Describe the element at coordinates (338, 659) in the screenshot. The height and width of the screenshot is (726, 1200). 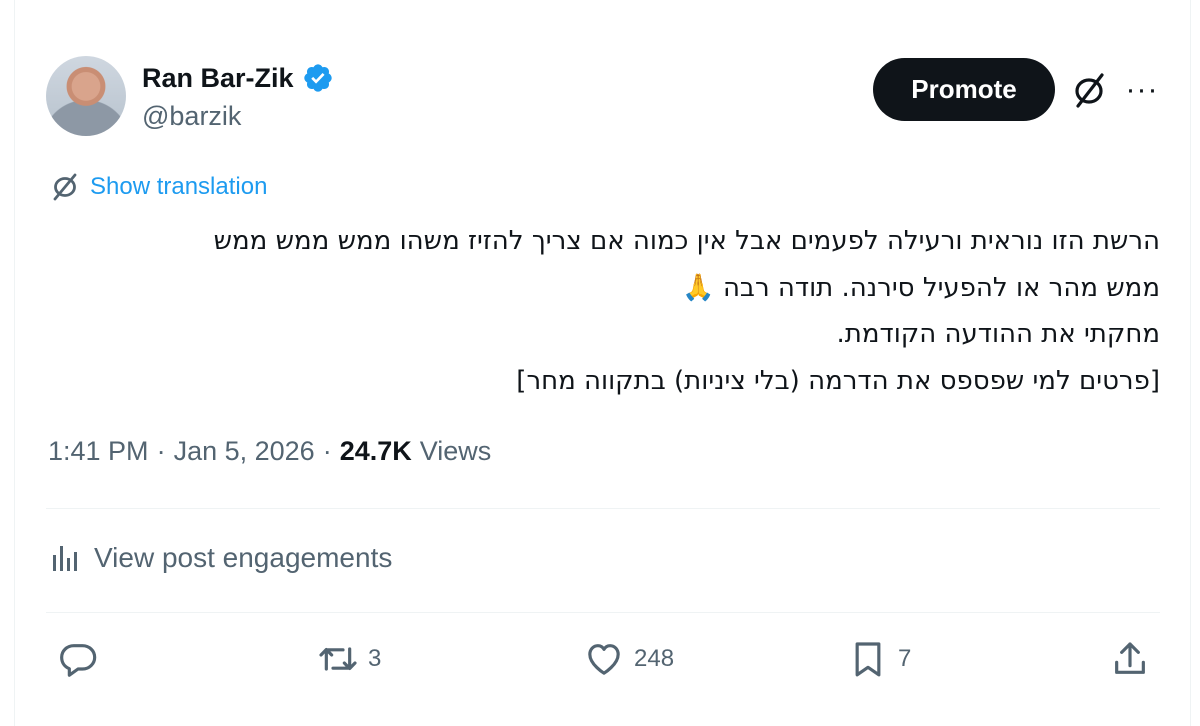
I see `retweet-icon` at that location.